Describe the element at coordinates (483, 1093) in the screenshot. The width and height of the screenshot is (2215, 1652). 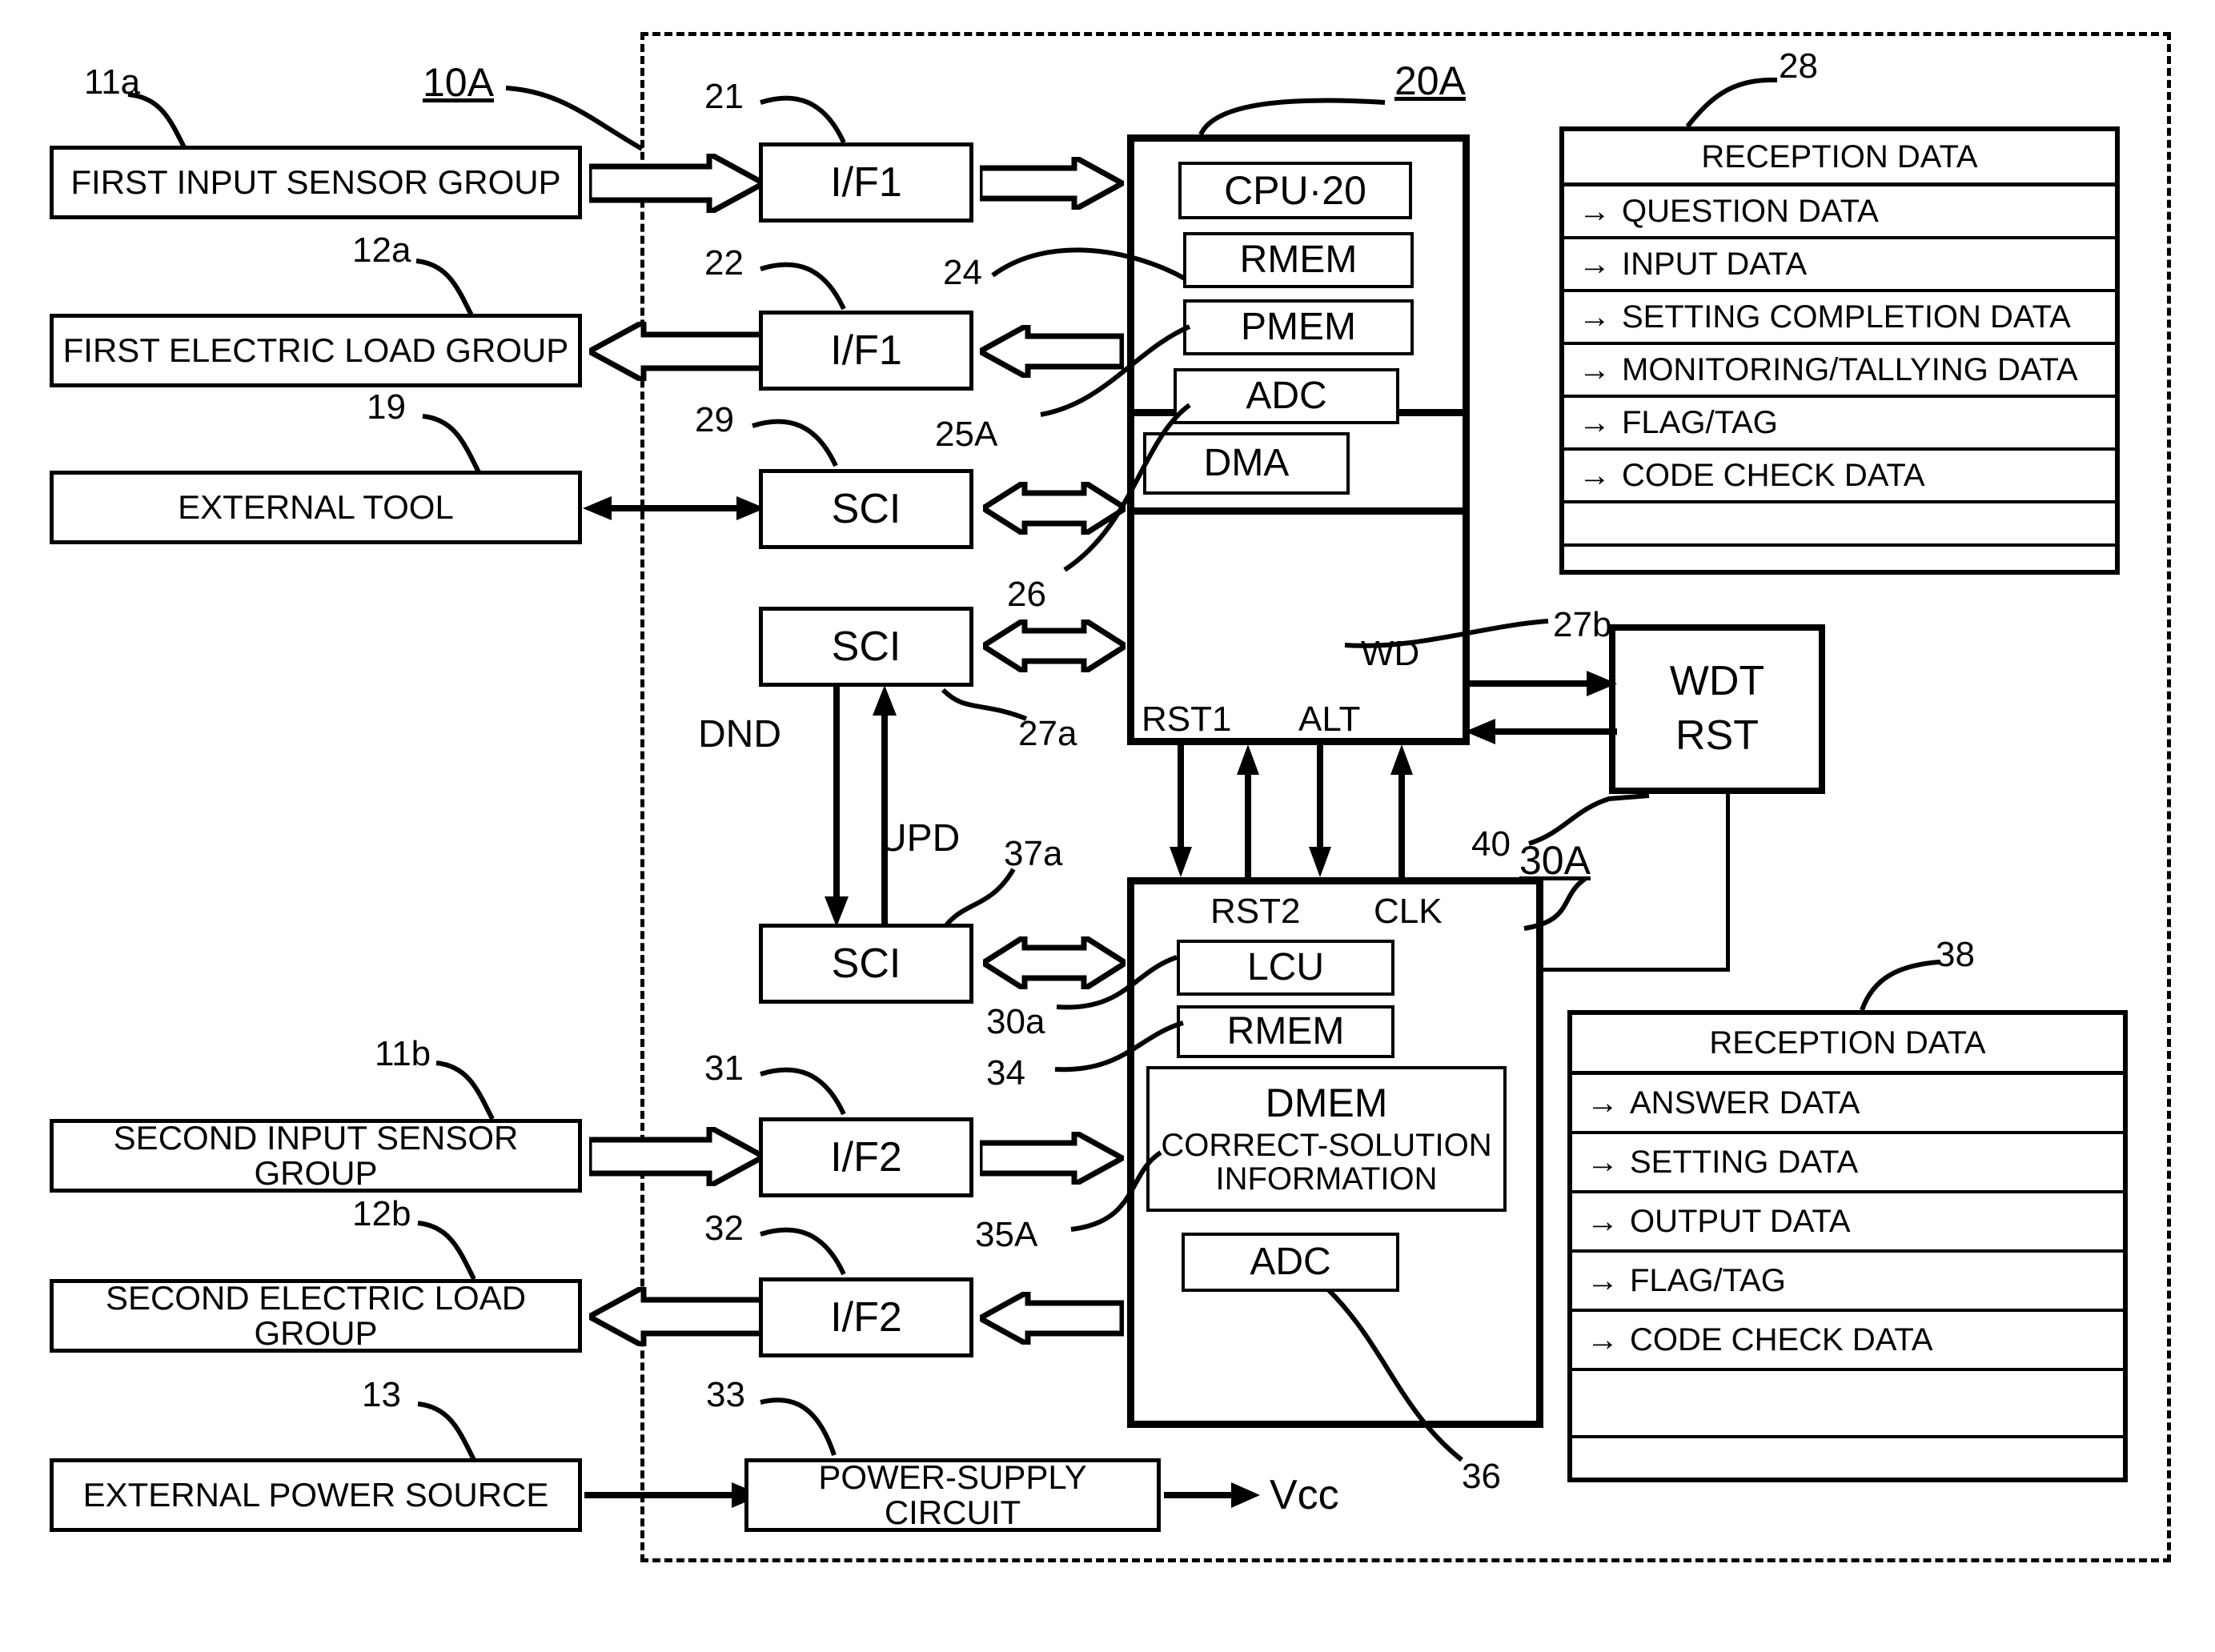
I see `leader-11b` at that location.